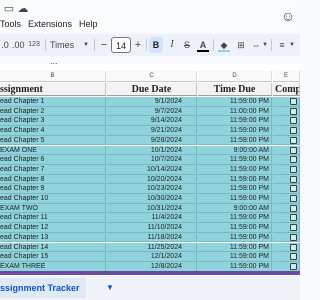 This screenshot has width=320, height=300. I want to click on decimal-decrease-icon: .0, so click(5, 45).